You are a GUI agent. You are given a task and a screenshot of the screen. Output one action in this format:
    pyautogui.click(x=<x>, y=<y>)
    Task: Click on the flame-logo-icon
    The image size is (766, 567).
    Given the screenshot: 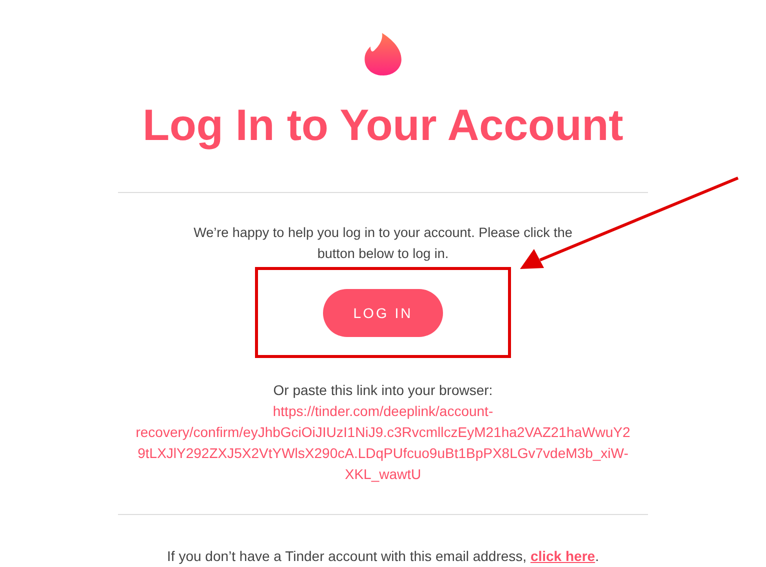 What is the action you would take?
    pyautogui.click(x=383, y=54)
    